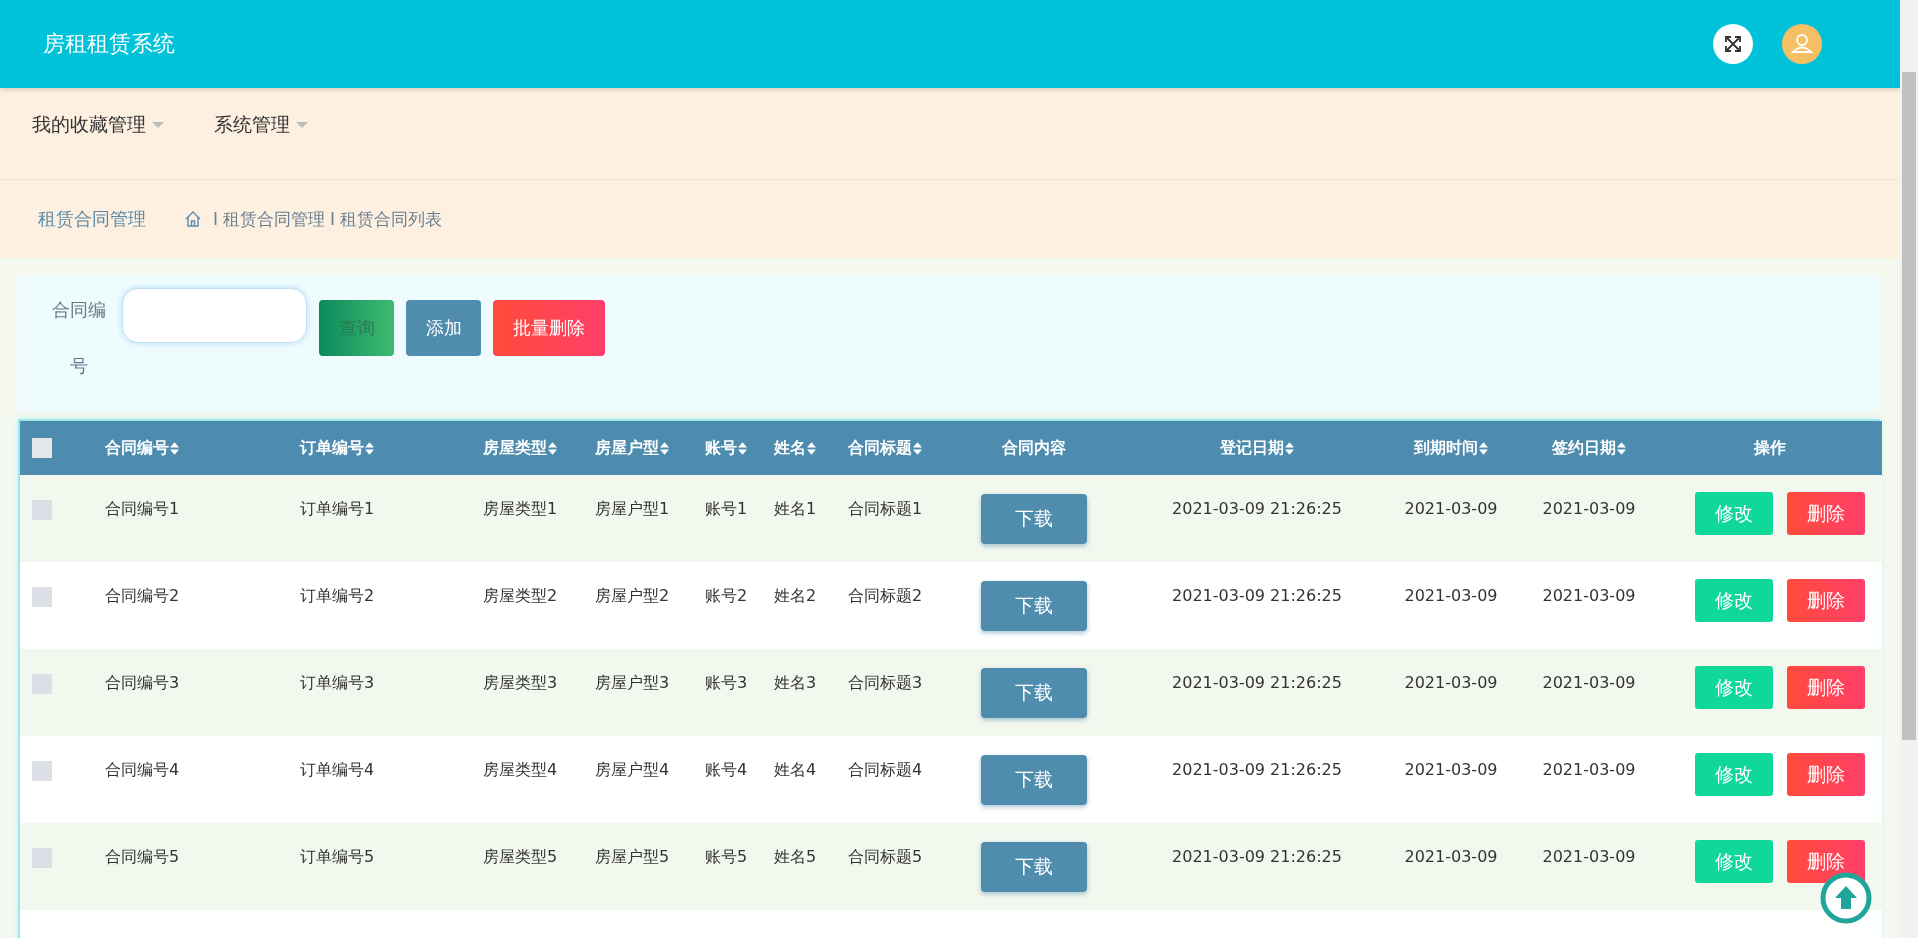 This screenshot has height=938, width=1918. Describe the element at coordinates (885, 682) in the screenshot. I see `table-cell: 合同标题3` at that location.